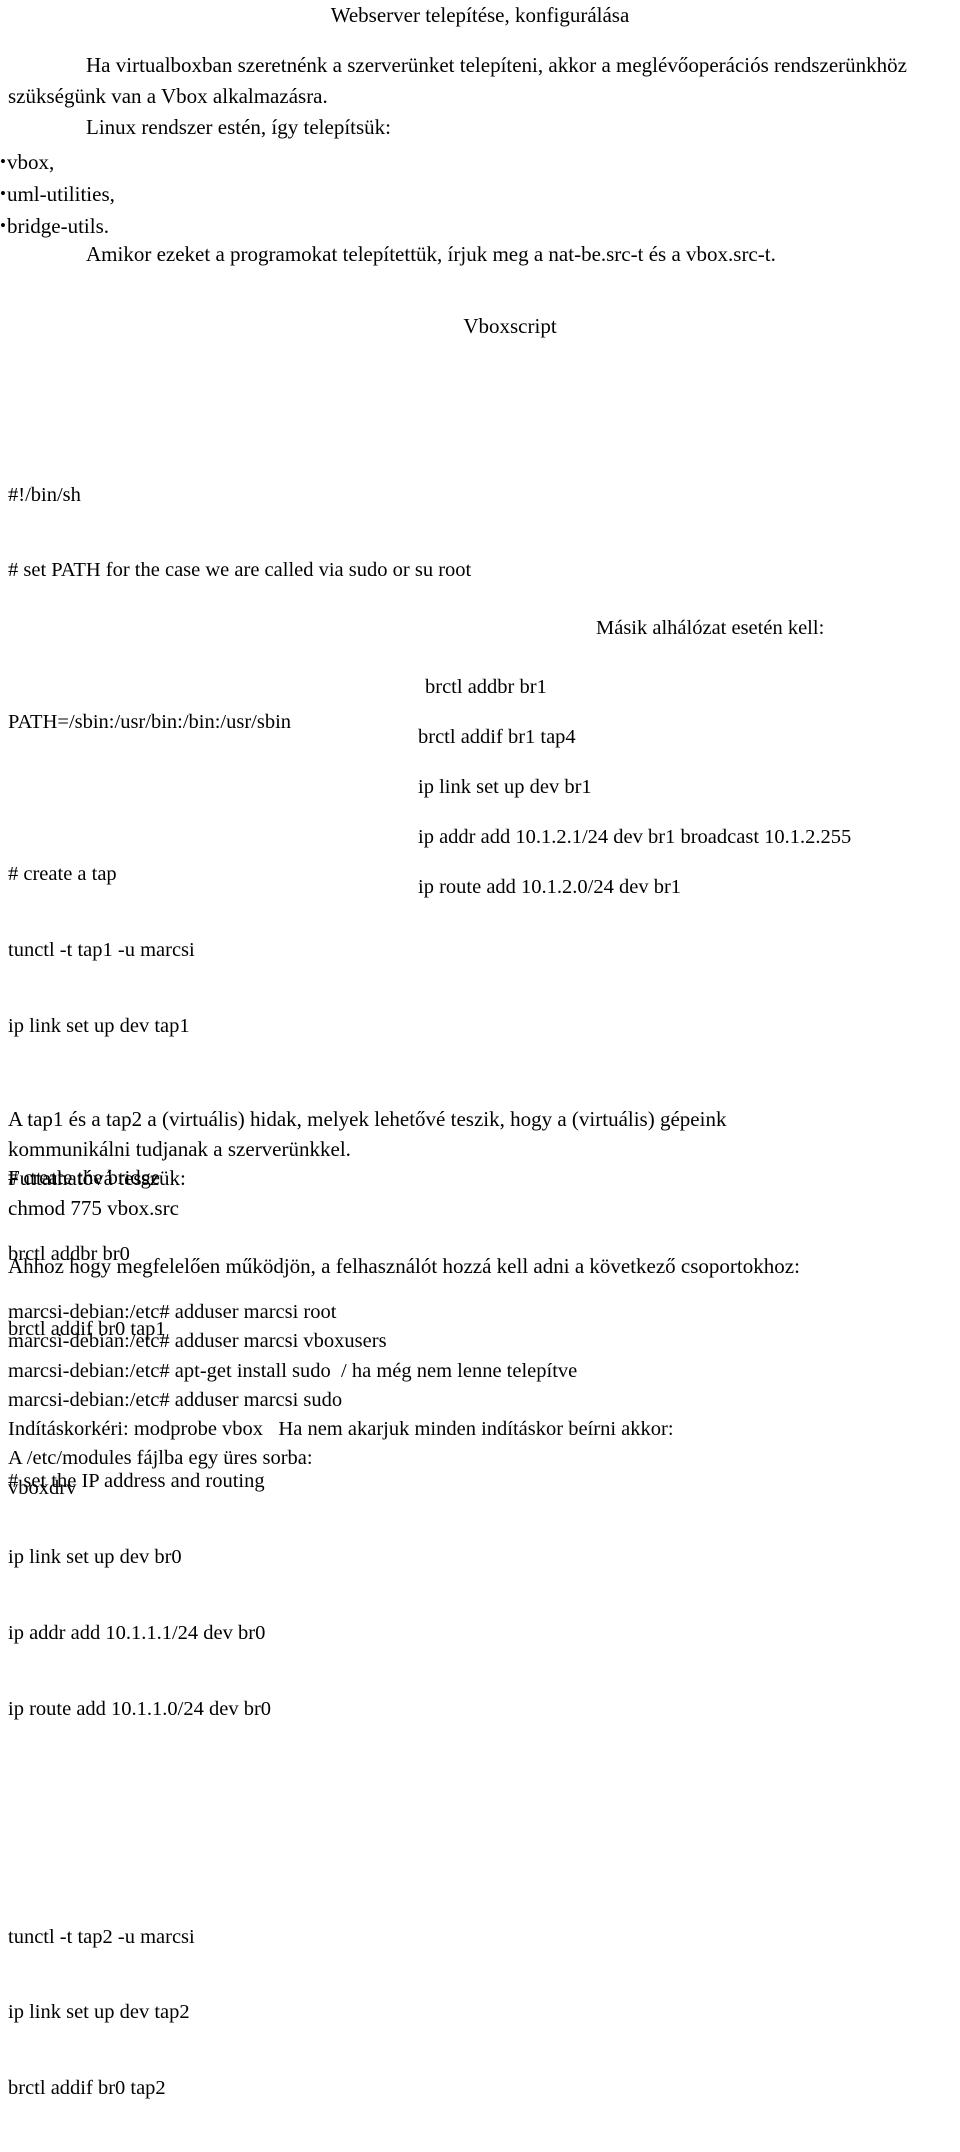  I want to click on page-title: Webserver telepítése, konfigurálása, so click(480, 15).